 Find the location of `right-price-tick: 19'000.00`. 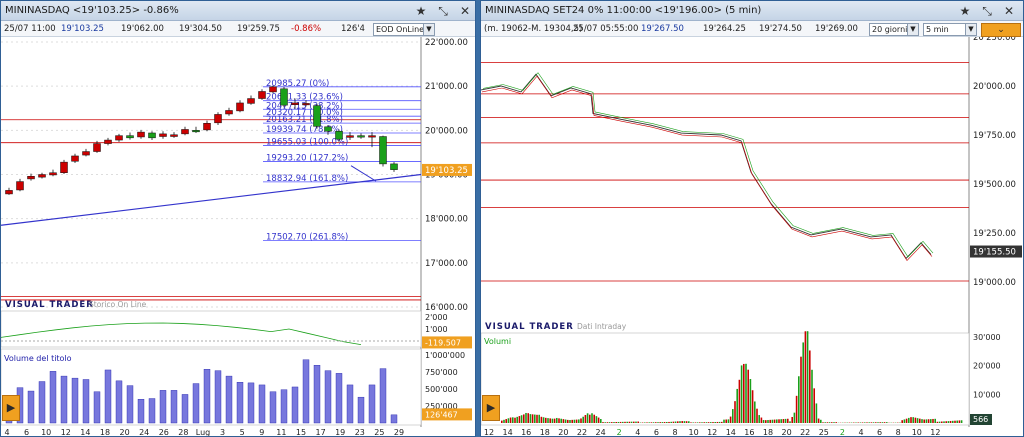

right-price-tick: 19'000.00 is located at coordinates (994, 283).